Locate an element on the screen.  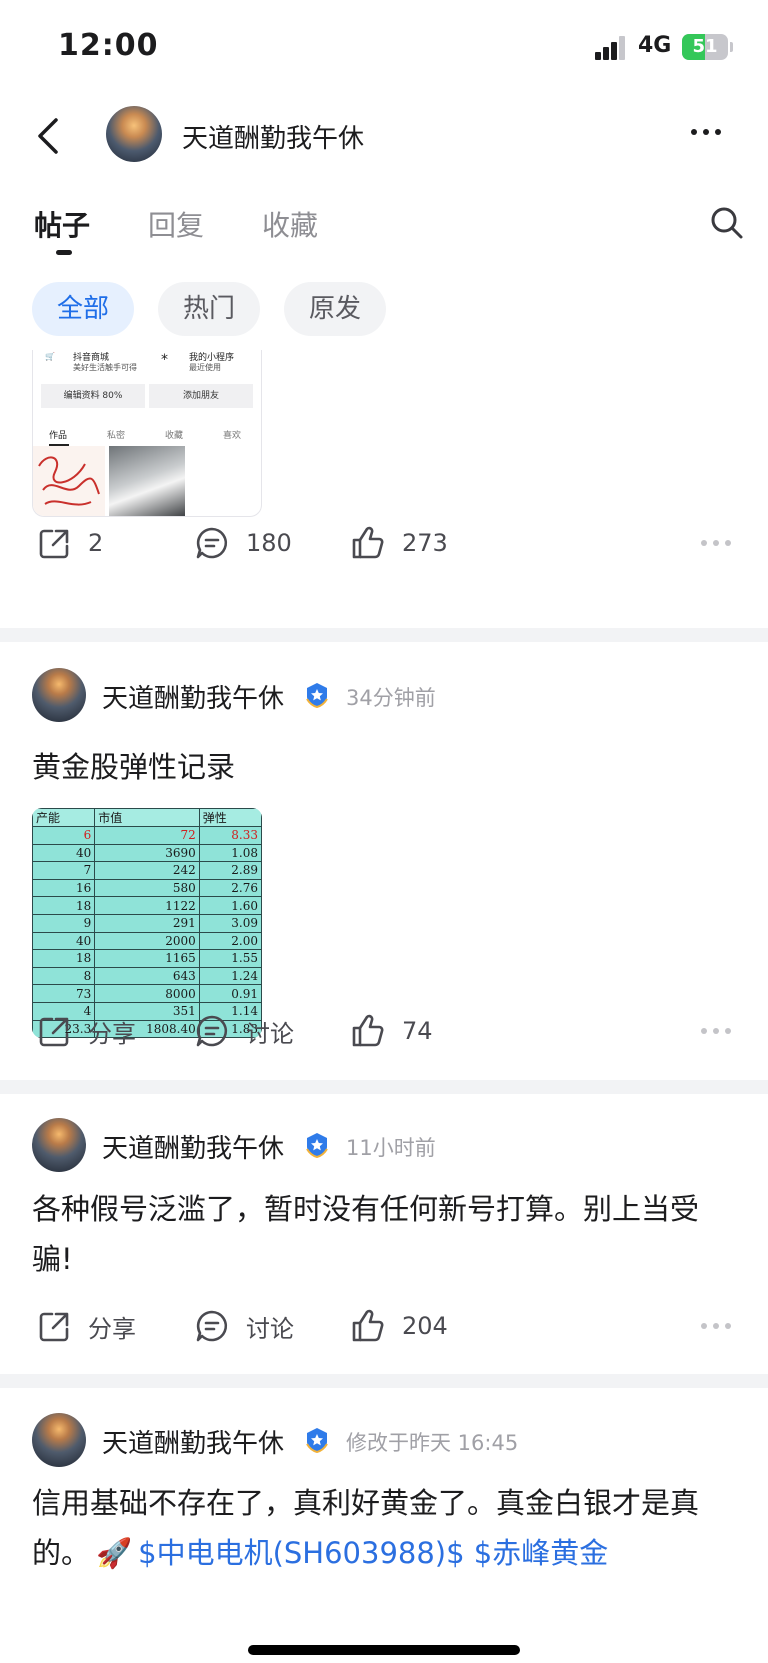
sheet-cell: 291 is located at coordinates (147, 923).